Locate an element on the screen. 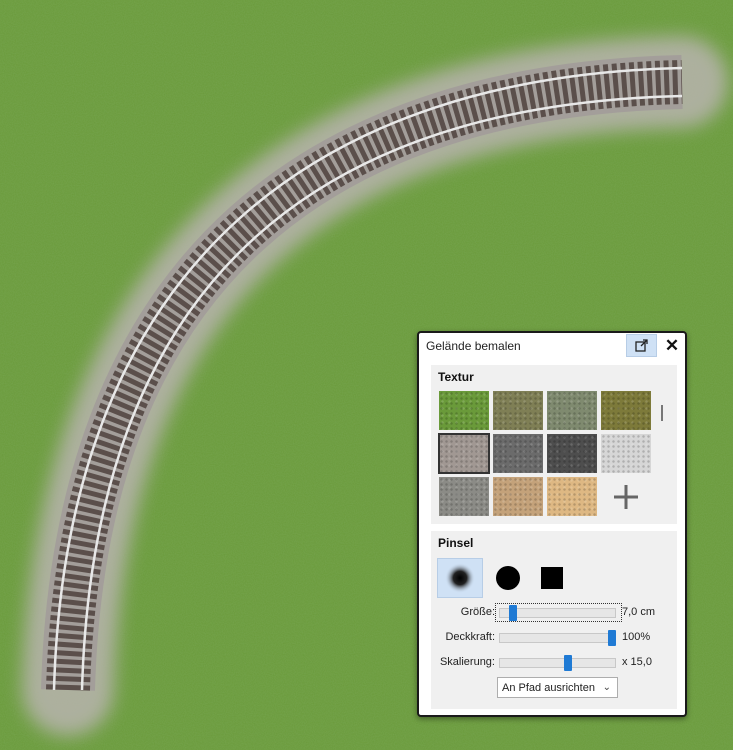  size-label: Größe: is located at coordinates (477, 612).